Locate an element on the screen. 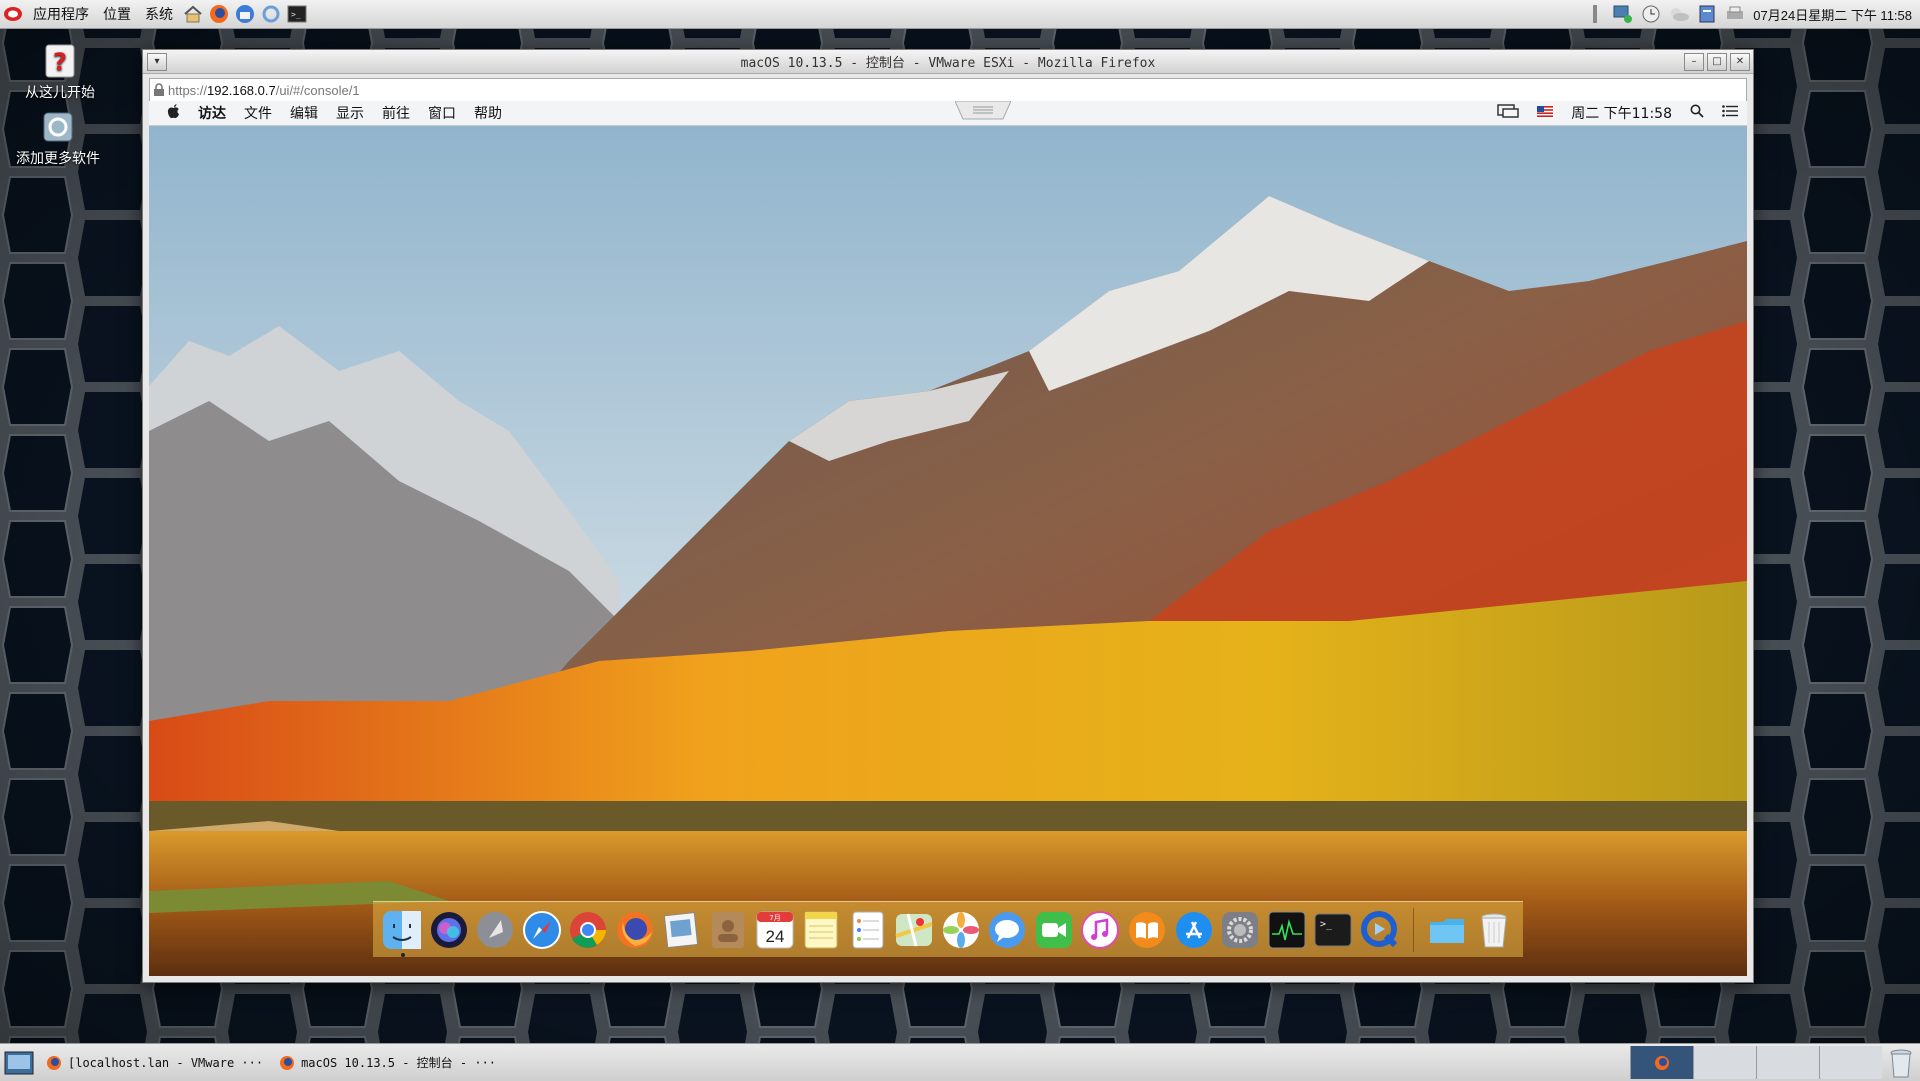 Image resolution: width=1920 pixels, height=1081 pixels. panel-clock: 07月24日星期二 下午 11:58 is located at coordinates (1834, 14).